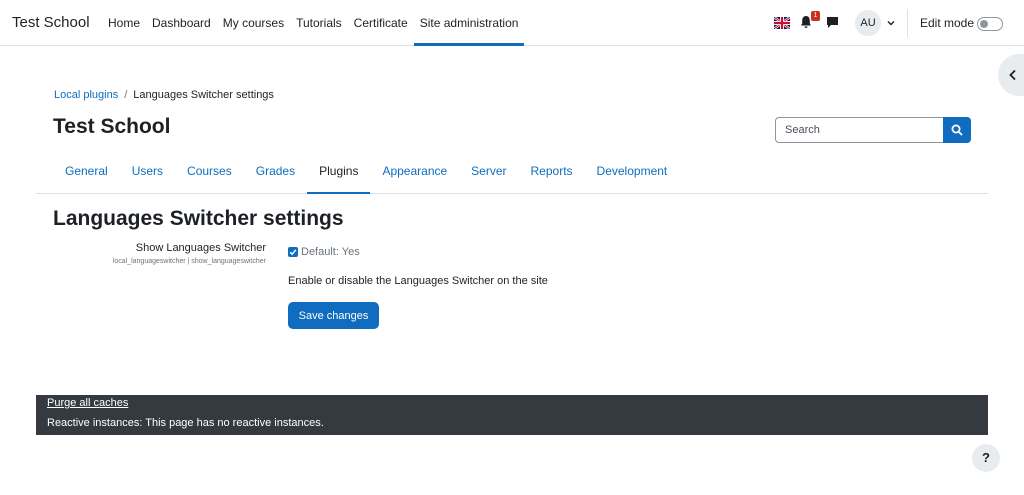 Image resolution: width=1024 pixels, height=495 pixels. What do you see at coordinates (815, 16) in the screenshot?
I see `notification-count-badge: 1` at bounding box center [815, 16].